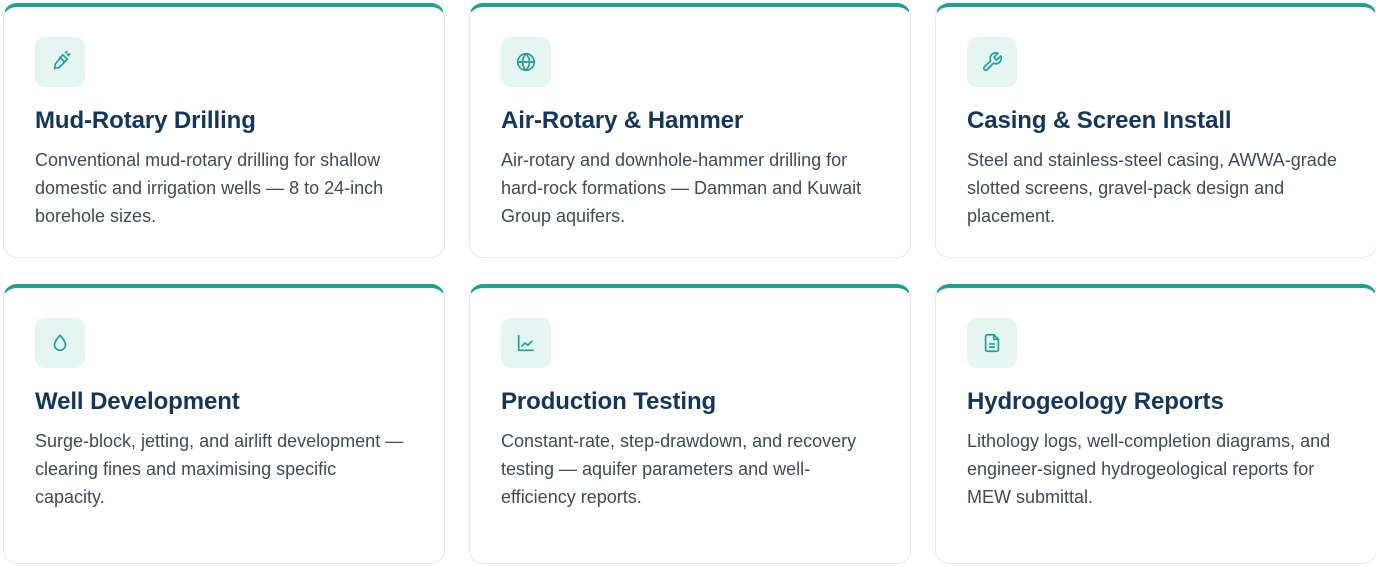  I want to click on service-title: Production Testing, so click(609, 401).